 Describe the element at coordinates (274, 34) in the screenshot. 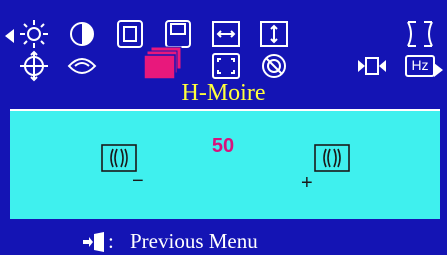

I see `v-size-icon` at that location.